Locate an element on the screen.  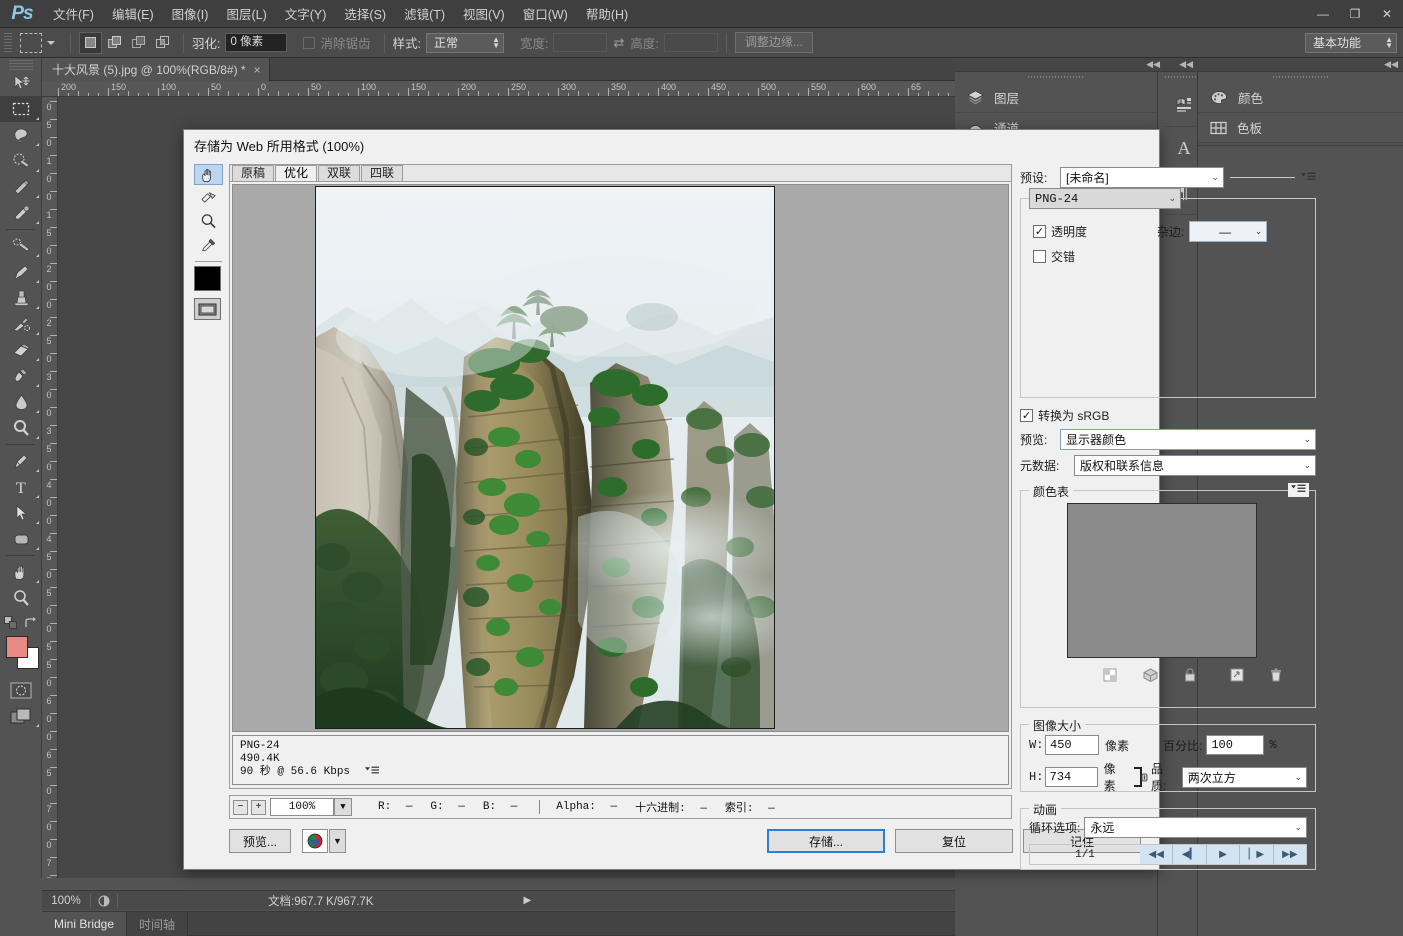
blur-tool is located at coordinates (21, 402).